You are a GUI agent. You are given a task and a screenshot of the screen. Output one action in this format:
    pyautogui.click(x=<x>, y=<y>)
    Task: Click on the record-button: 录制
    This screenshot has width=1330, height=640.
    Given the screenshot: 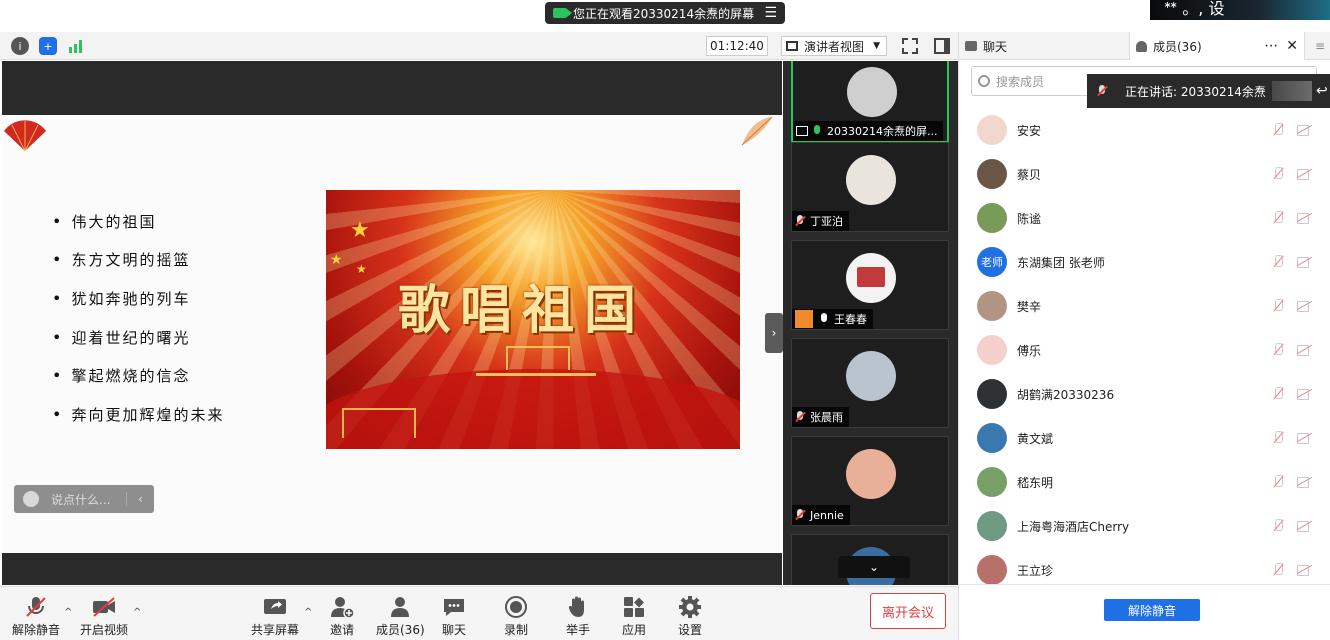 What is the action you would take?
    pyautogui.click(x=516, y=616)
    